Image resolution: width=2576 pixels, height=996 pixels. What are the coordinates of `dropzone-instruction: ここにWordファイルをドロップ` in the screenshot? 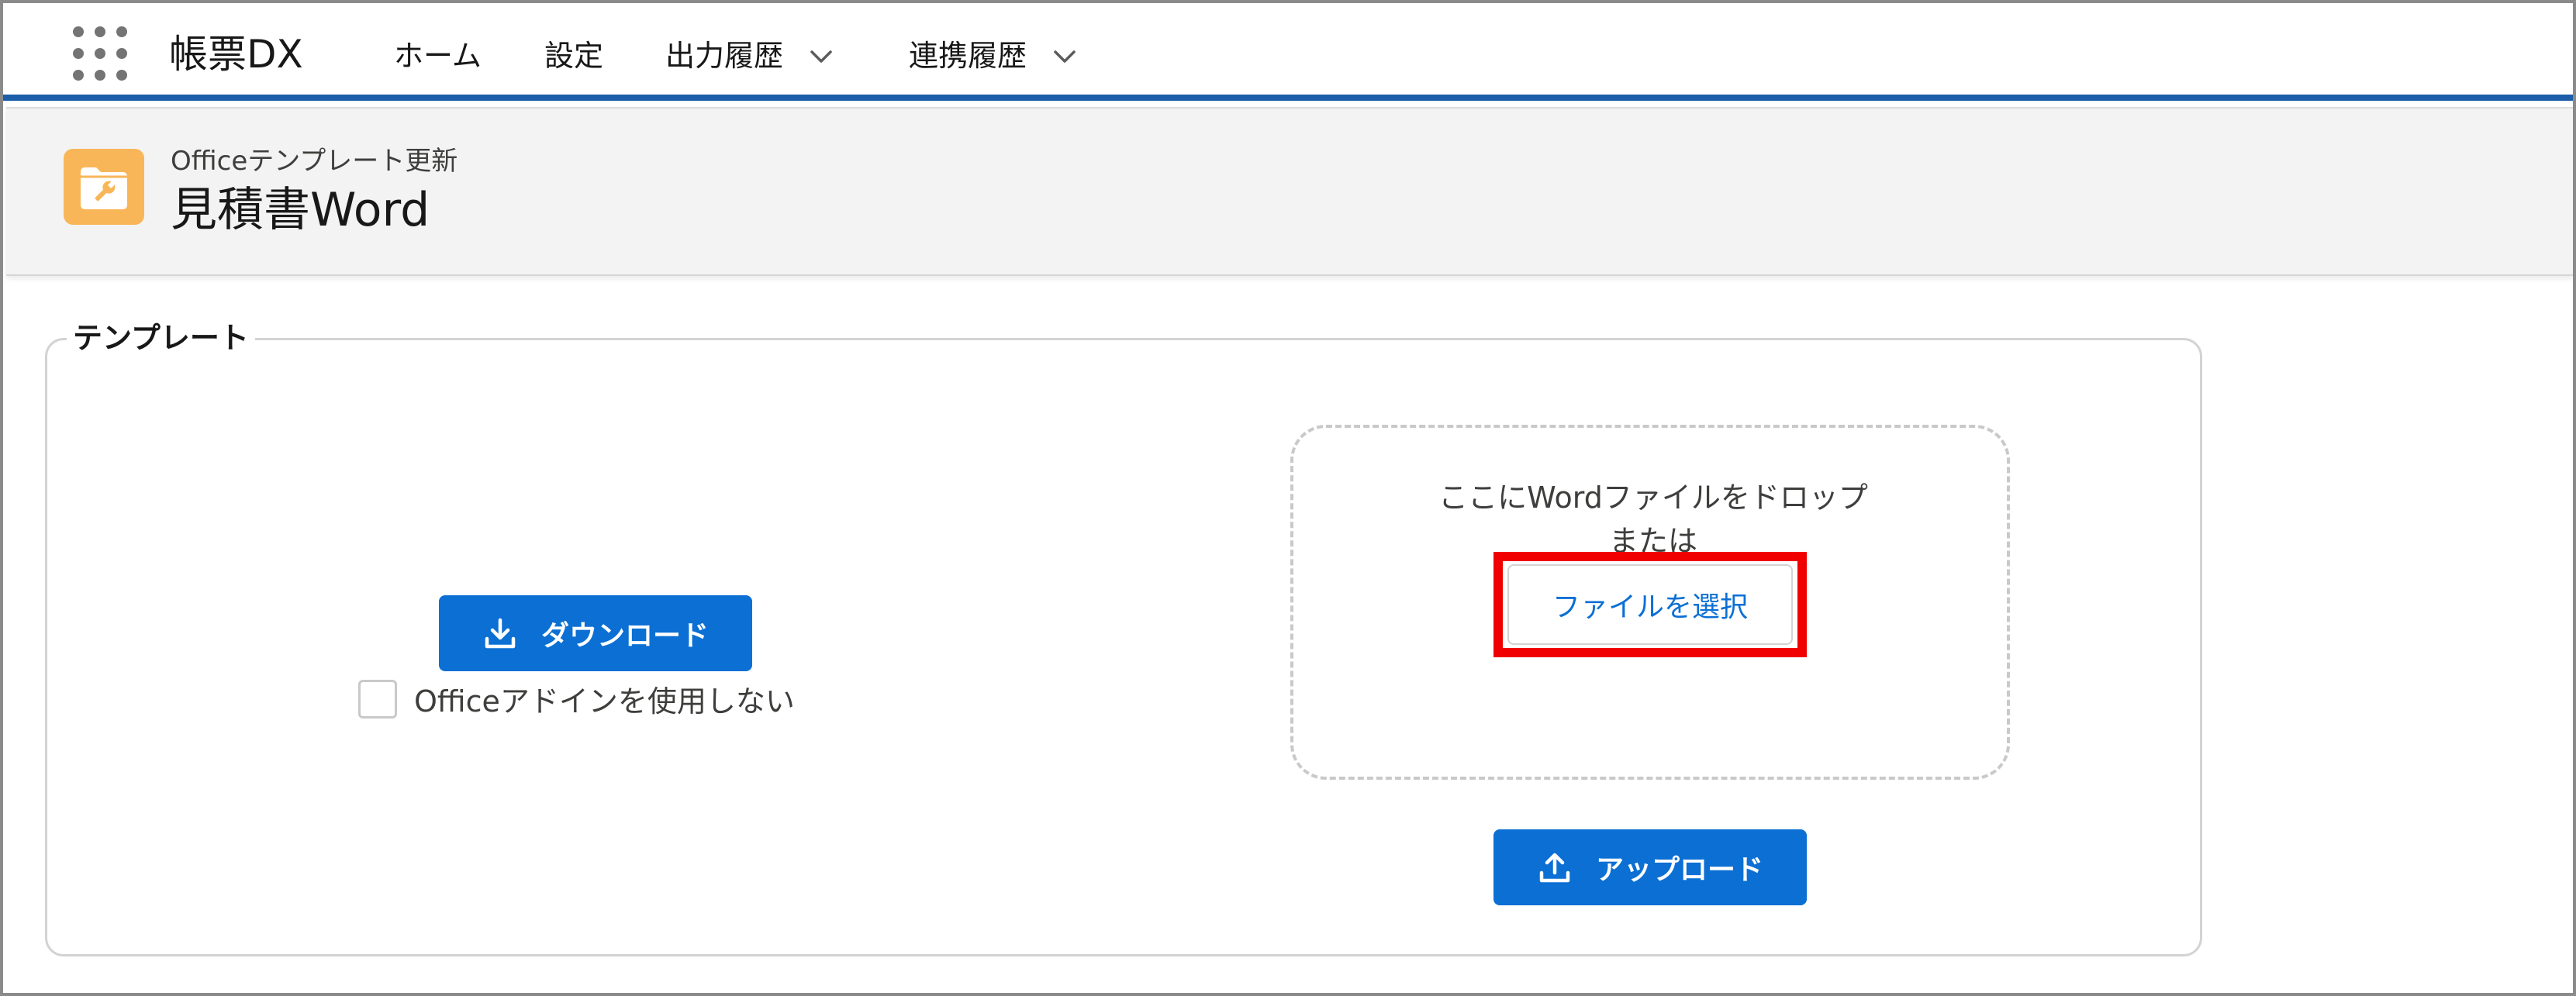 It's located at (1653, 498).